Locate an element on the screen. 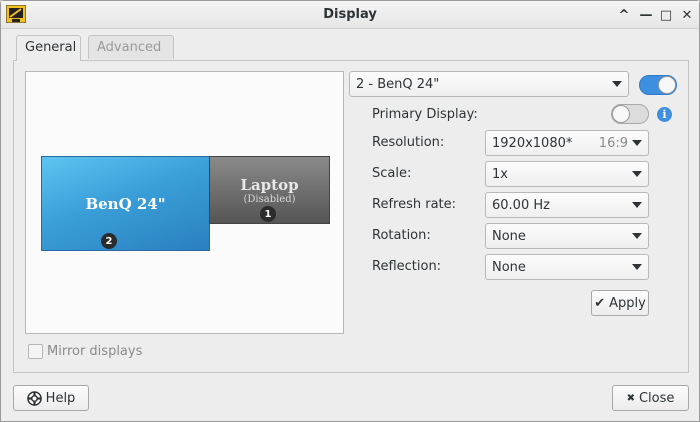 This screenshot has height=422, width=700. resolution-label: Resolution: is located at coordinates (408, 142).